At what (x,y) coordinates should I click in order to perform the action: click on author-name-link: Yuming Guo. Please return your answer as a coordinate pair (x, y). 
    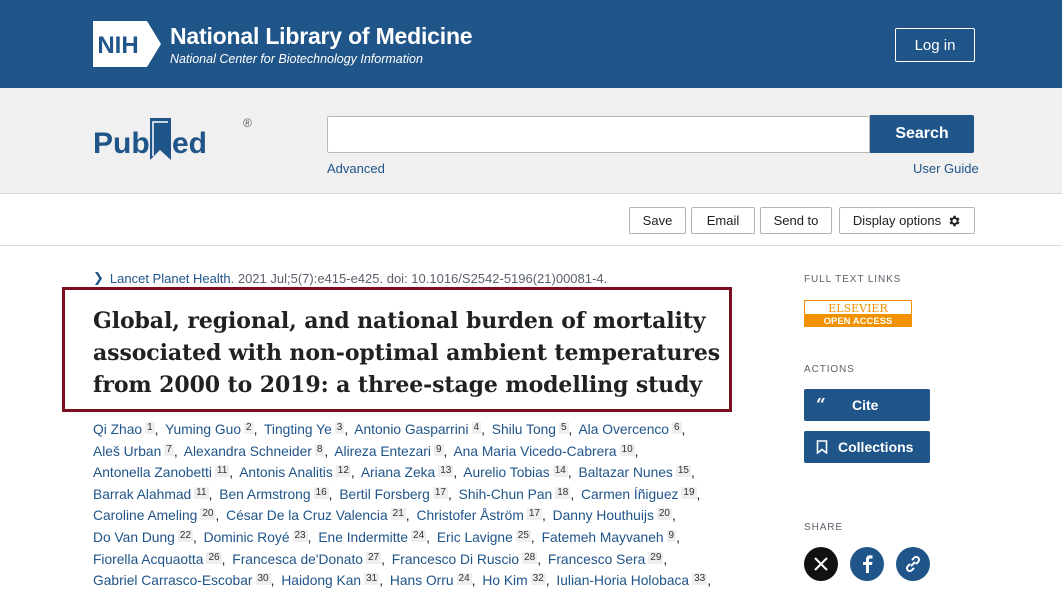
    Looking at the image, I should click on (203, 429).